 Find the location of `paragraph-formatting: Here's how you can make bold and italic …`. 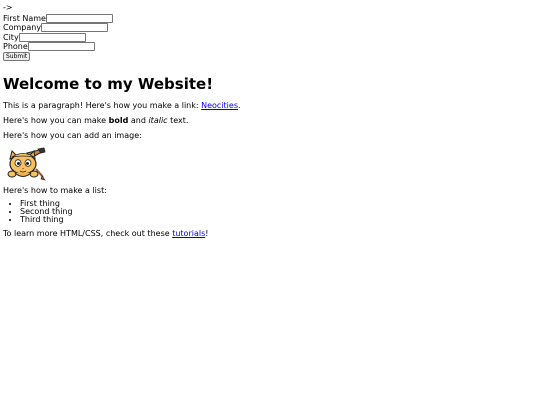

paragraph-formatting: Here's how you can make bold and italic … is located at coordinates (271, 121).